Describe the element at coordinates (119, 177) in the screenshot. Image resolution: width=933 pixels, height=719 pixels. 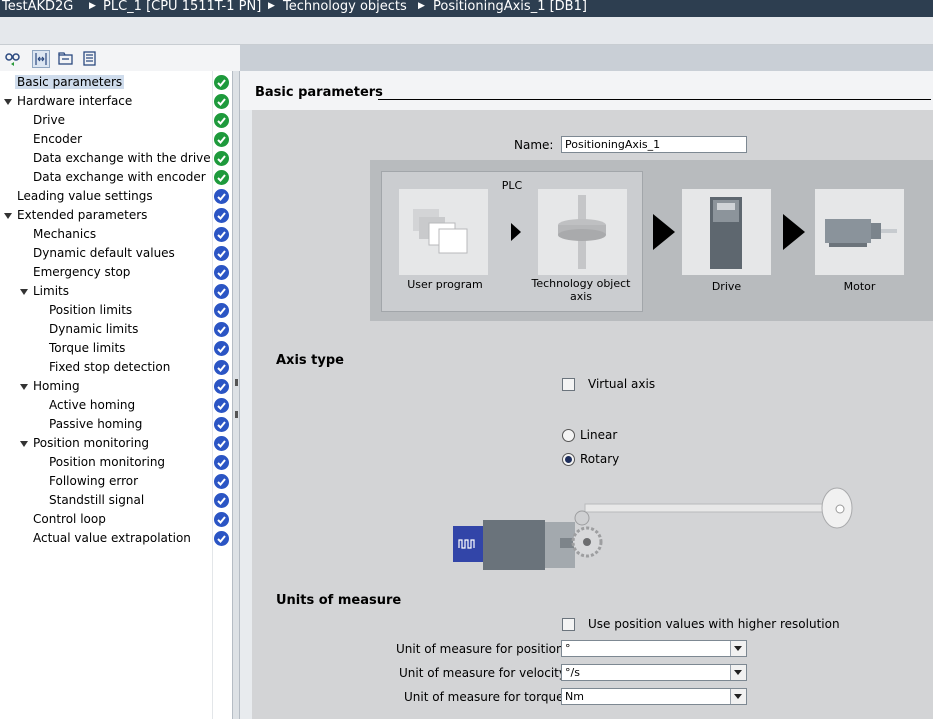
I see `nav-item-data-exchange-encoder: Data exchange with encoder` at that location.